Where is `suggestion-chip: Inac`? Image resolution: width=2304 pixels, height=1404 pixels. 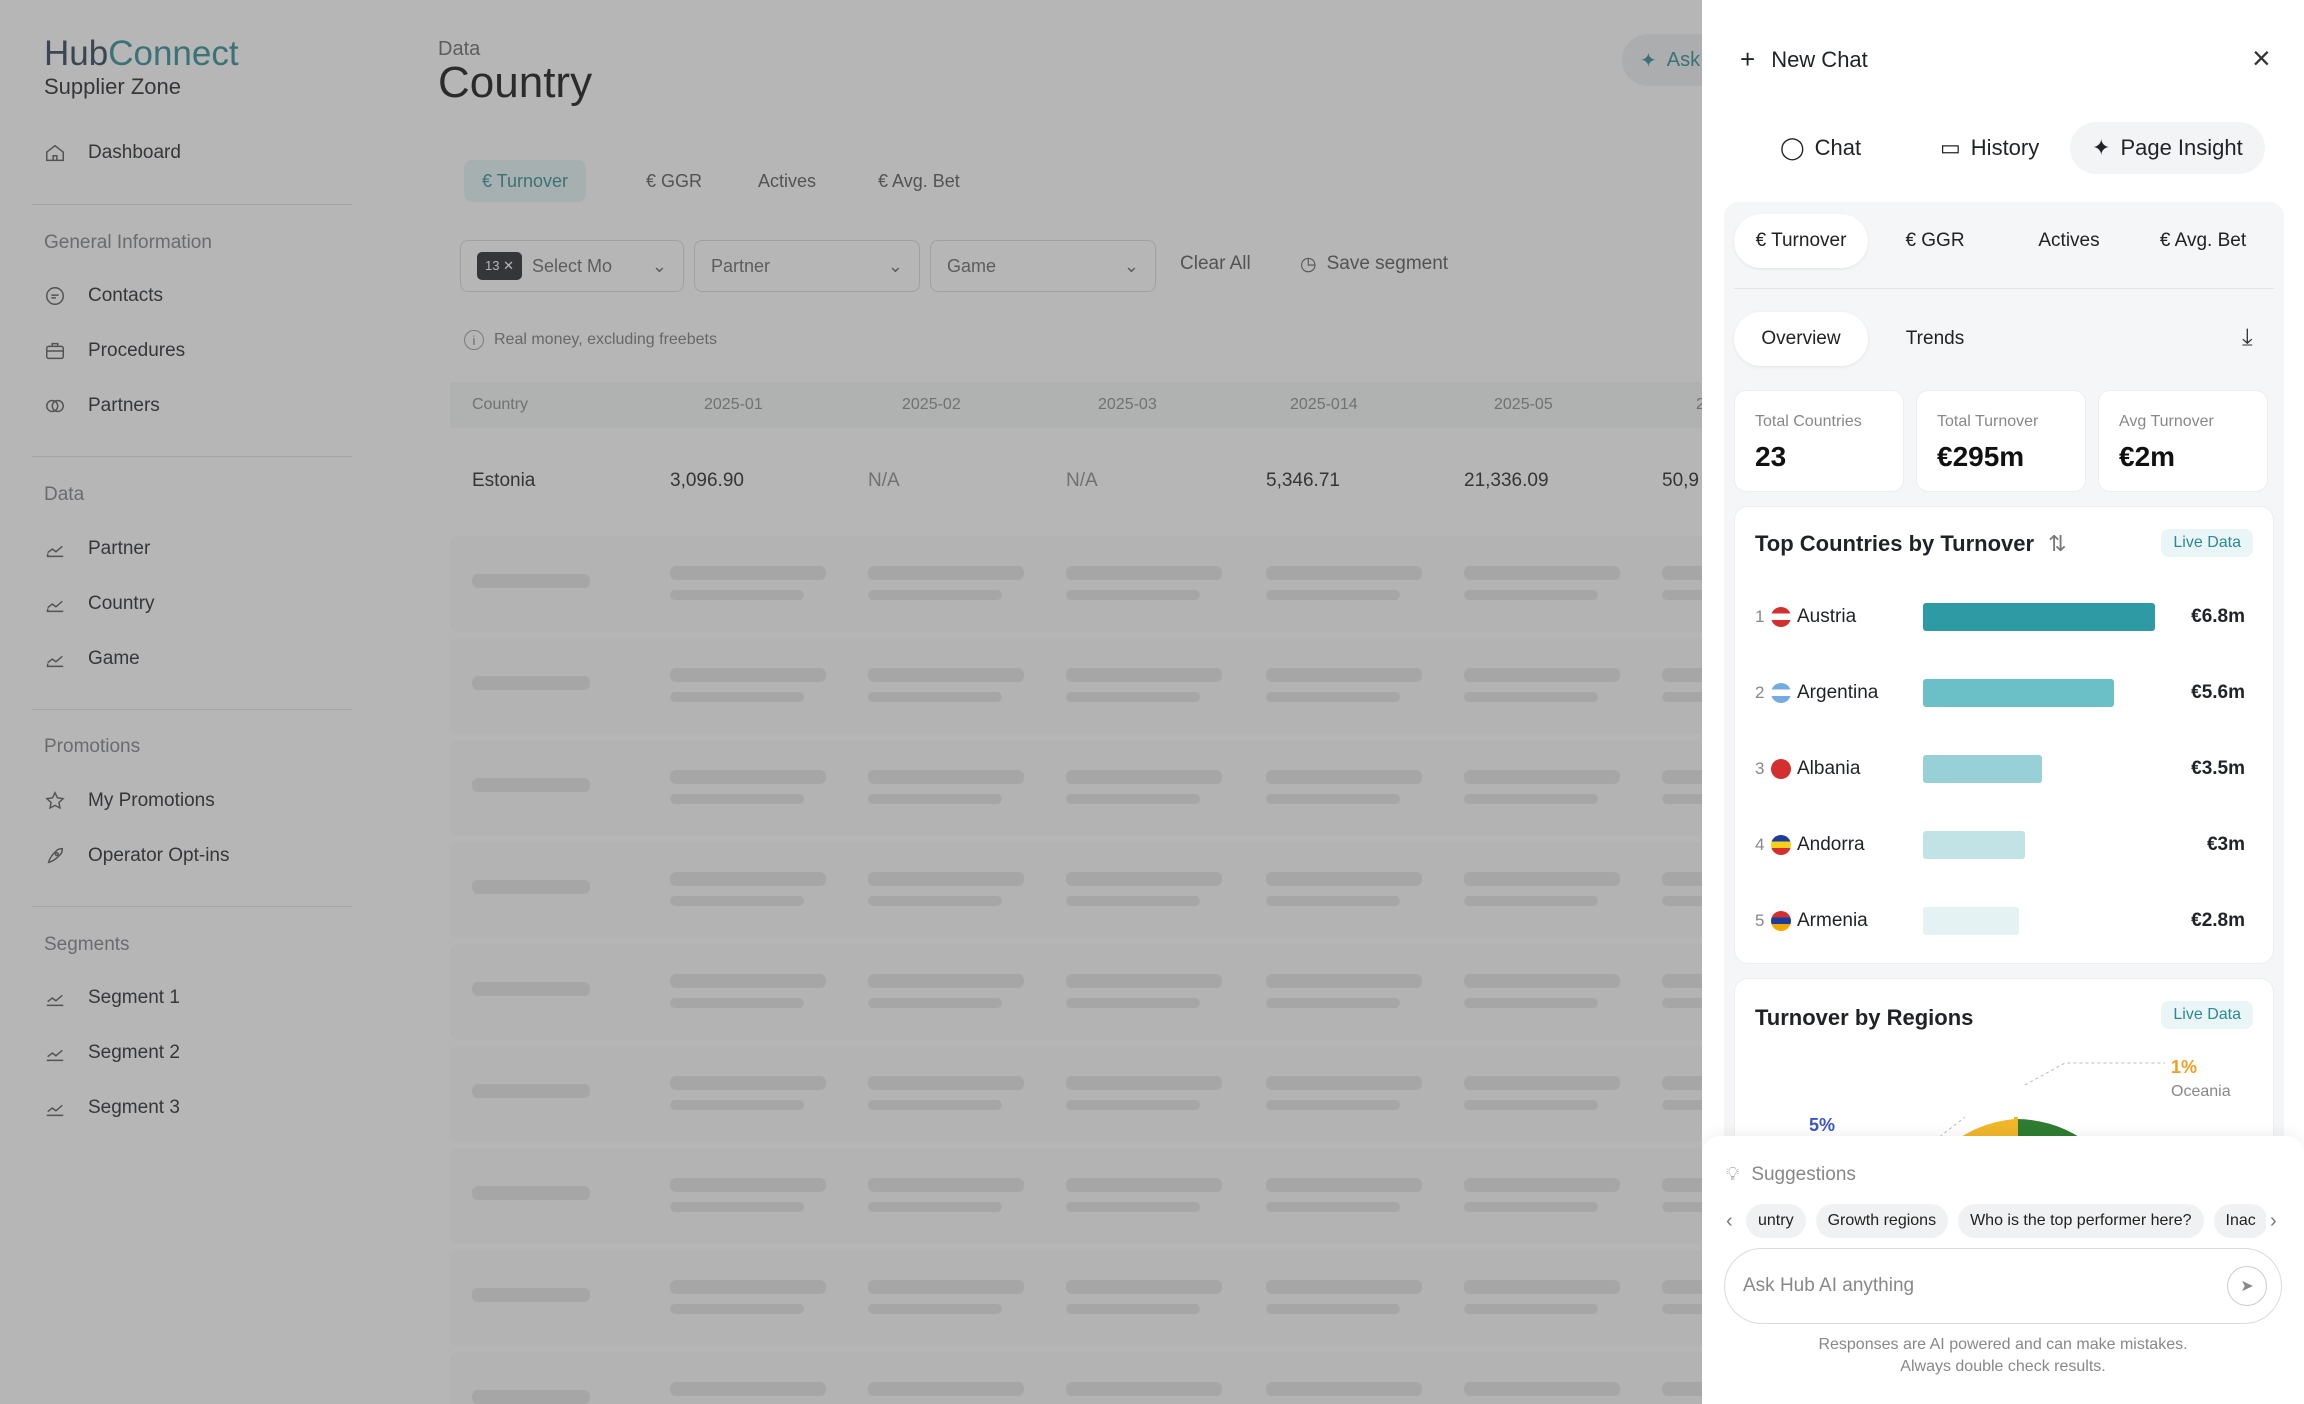
suggestion-chip: Inac is located at coordinates (2239, 1221).